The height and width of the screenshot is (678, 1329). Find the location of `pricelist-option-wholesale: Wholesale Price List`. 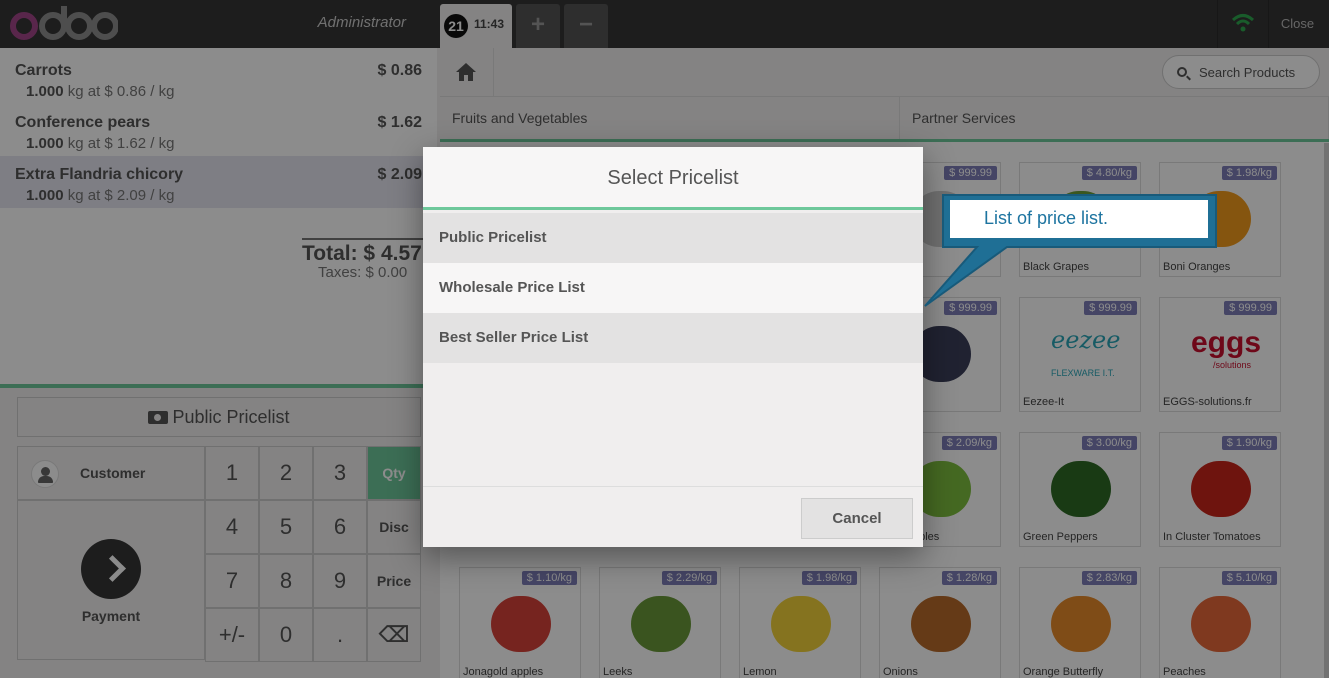

pricelist-option-wholesale: Wholesale Price List is located at coordinates (673, 288).